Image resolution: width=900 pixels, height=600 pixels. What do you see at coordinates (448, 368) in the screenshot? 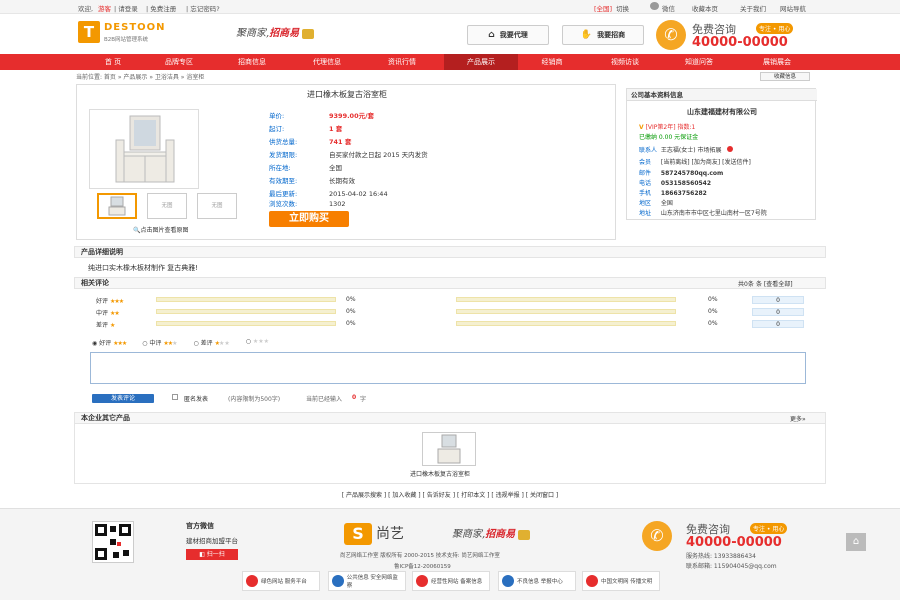
I see `review-textarea` at bounding box center [448, 368].